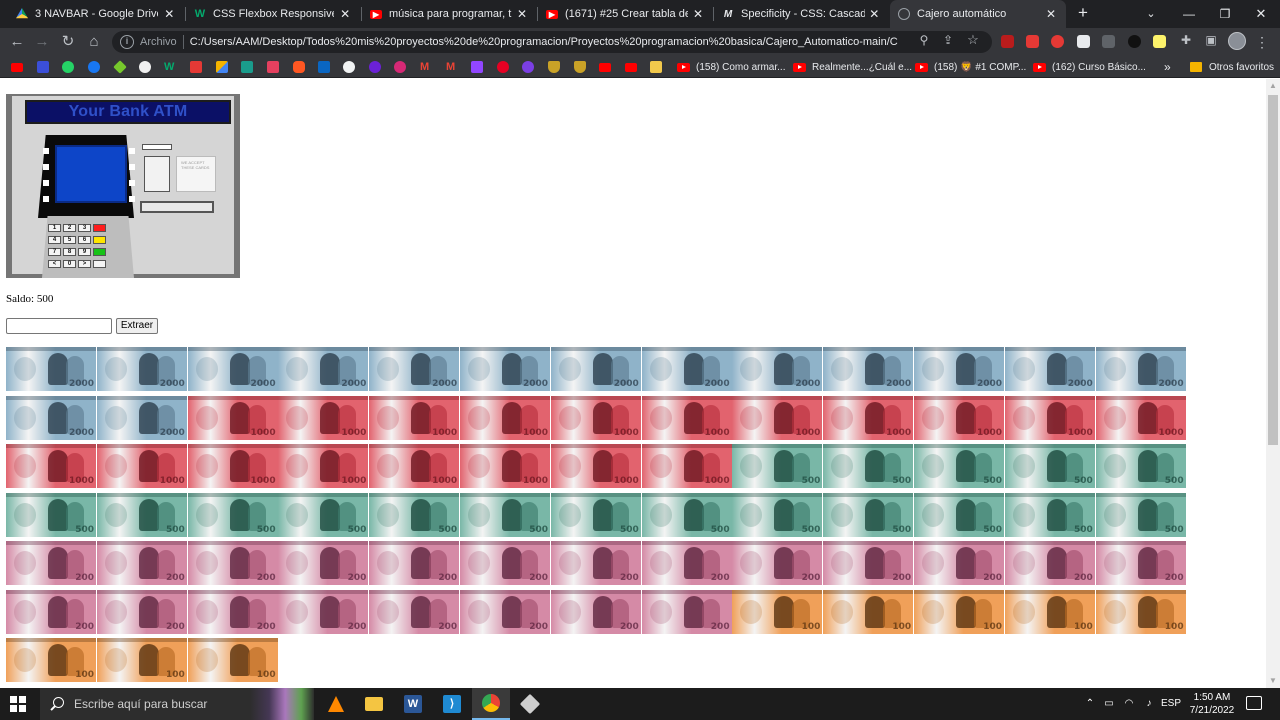 The image size is (1280, 720). What do you see at coordinates (1151, 14) in the screenshot?
I see `tab-search-chevron-icon: ⌄` at bounding box center [1151, 14].